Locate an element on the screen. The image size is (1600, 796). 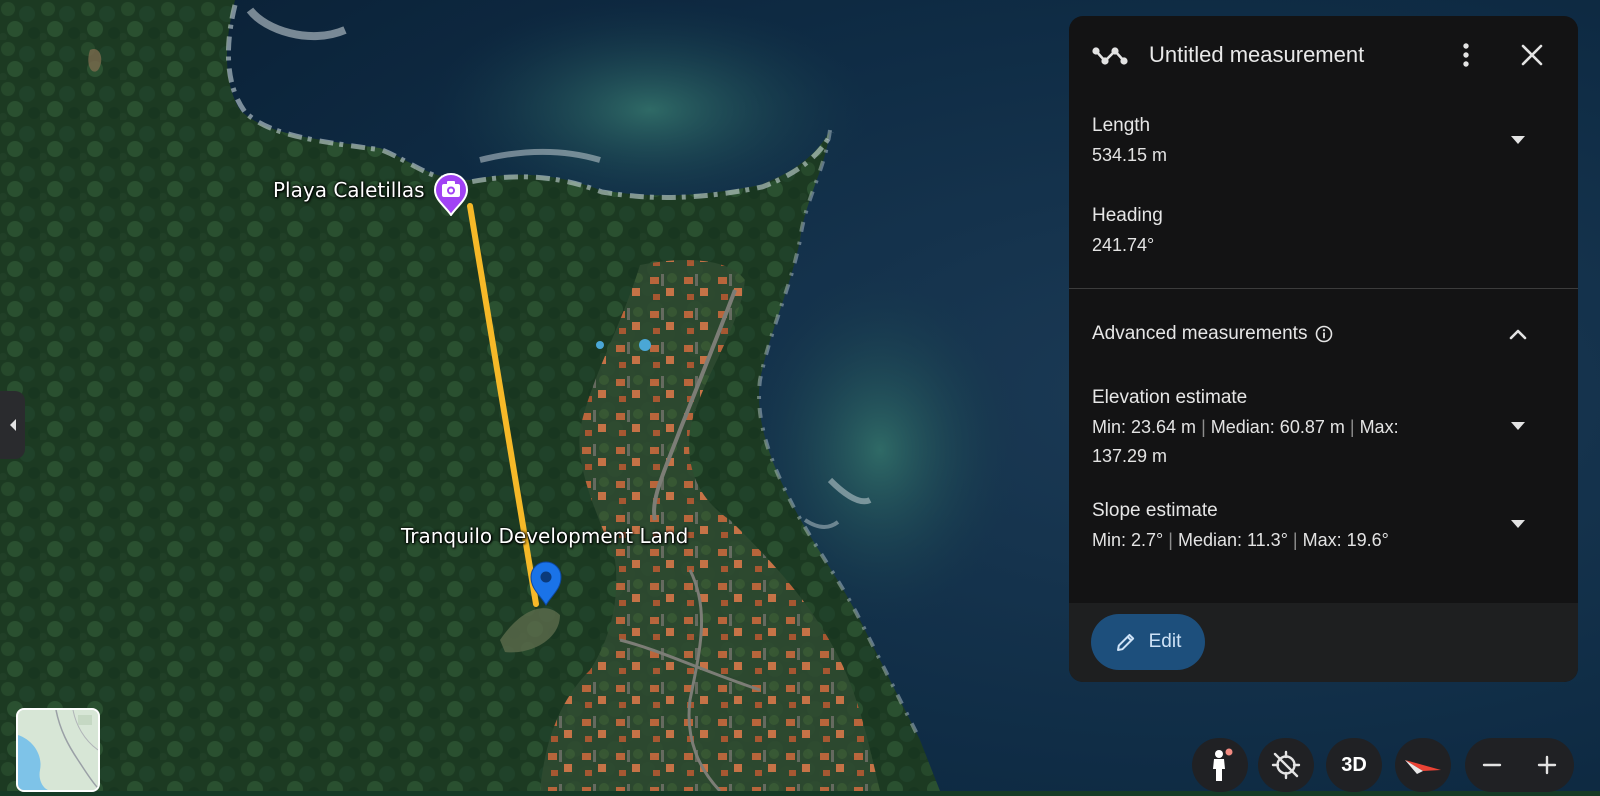
length-label: Length is located at coordinates (1121, 125).